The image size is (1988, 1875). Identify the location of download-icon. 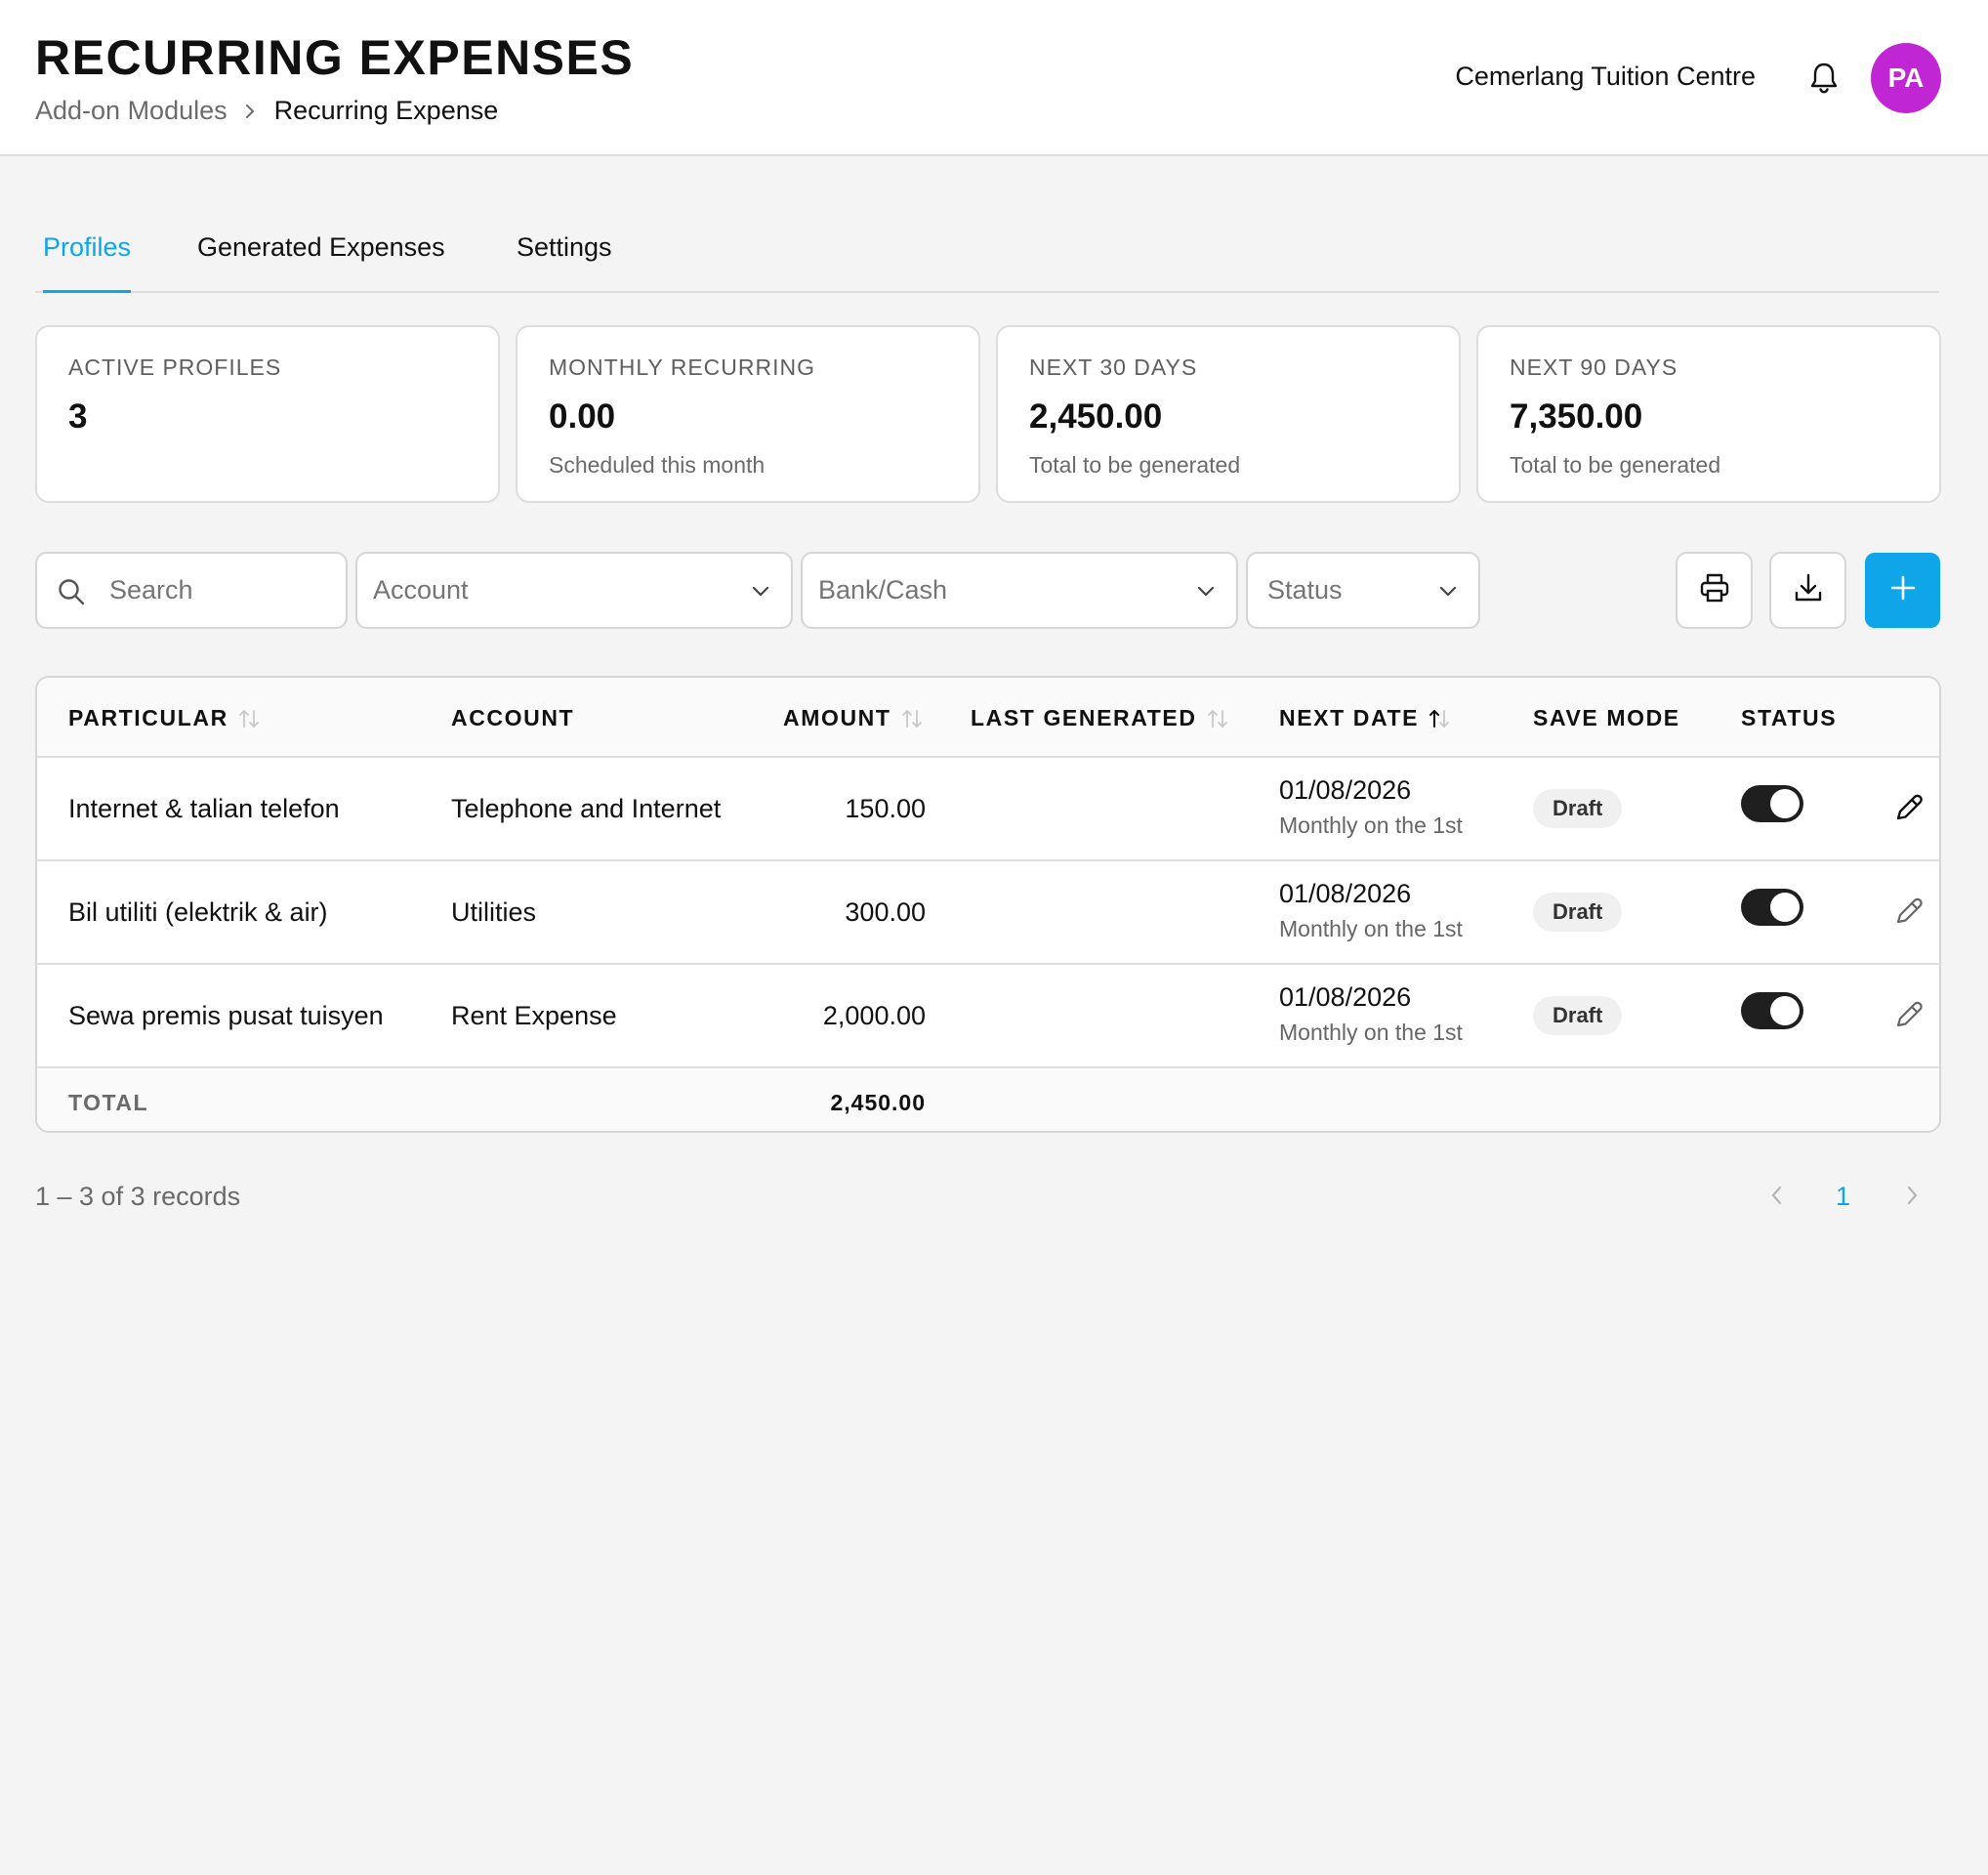
(1808, 590).